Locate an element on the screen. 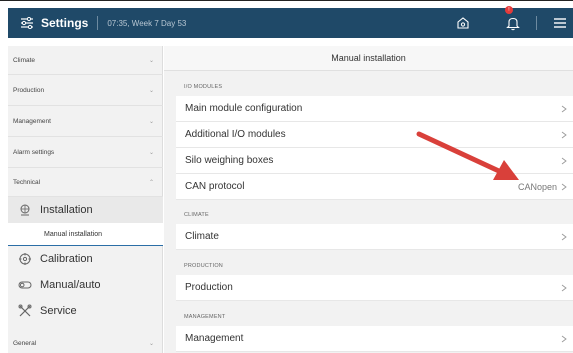  sidebar-item-calibration: Calibration is located at coordinates (85, 259).